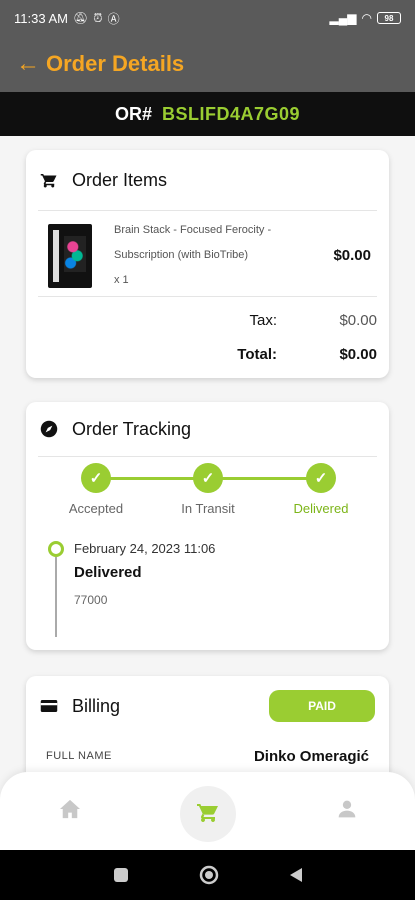 This screenshot has width=415, height=900. Describe the element at coordinates (96, 705) in the screenshot. I see `billing-title: Billing` at that location.